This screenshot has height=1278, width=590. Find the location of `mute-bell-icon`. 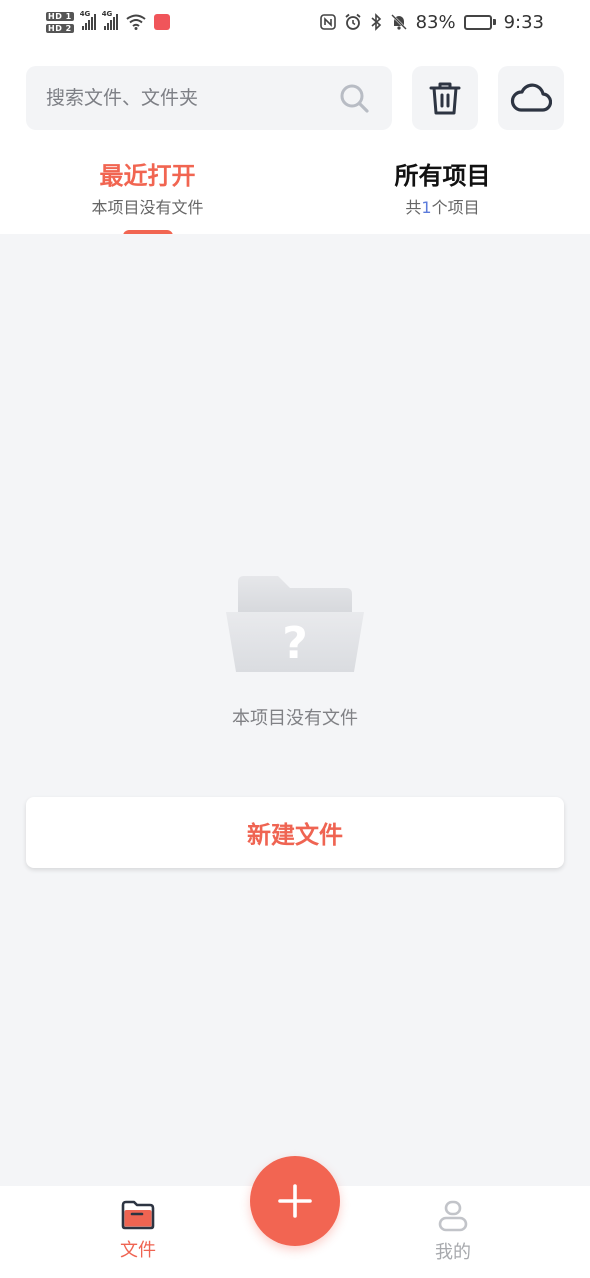

mute-bell-icon is located at coordinates (398, 22).